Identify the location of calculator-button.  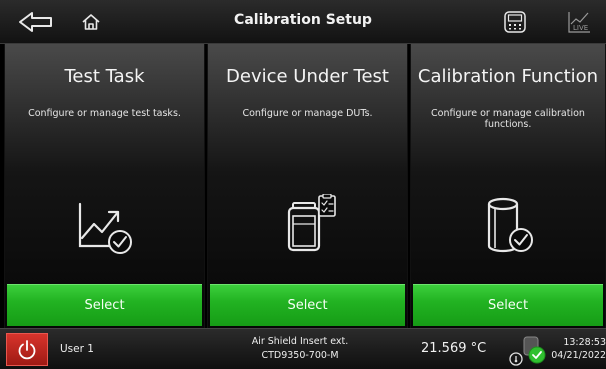
(515, 22).